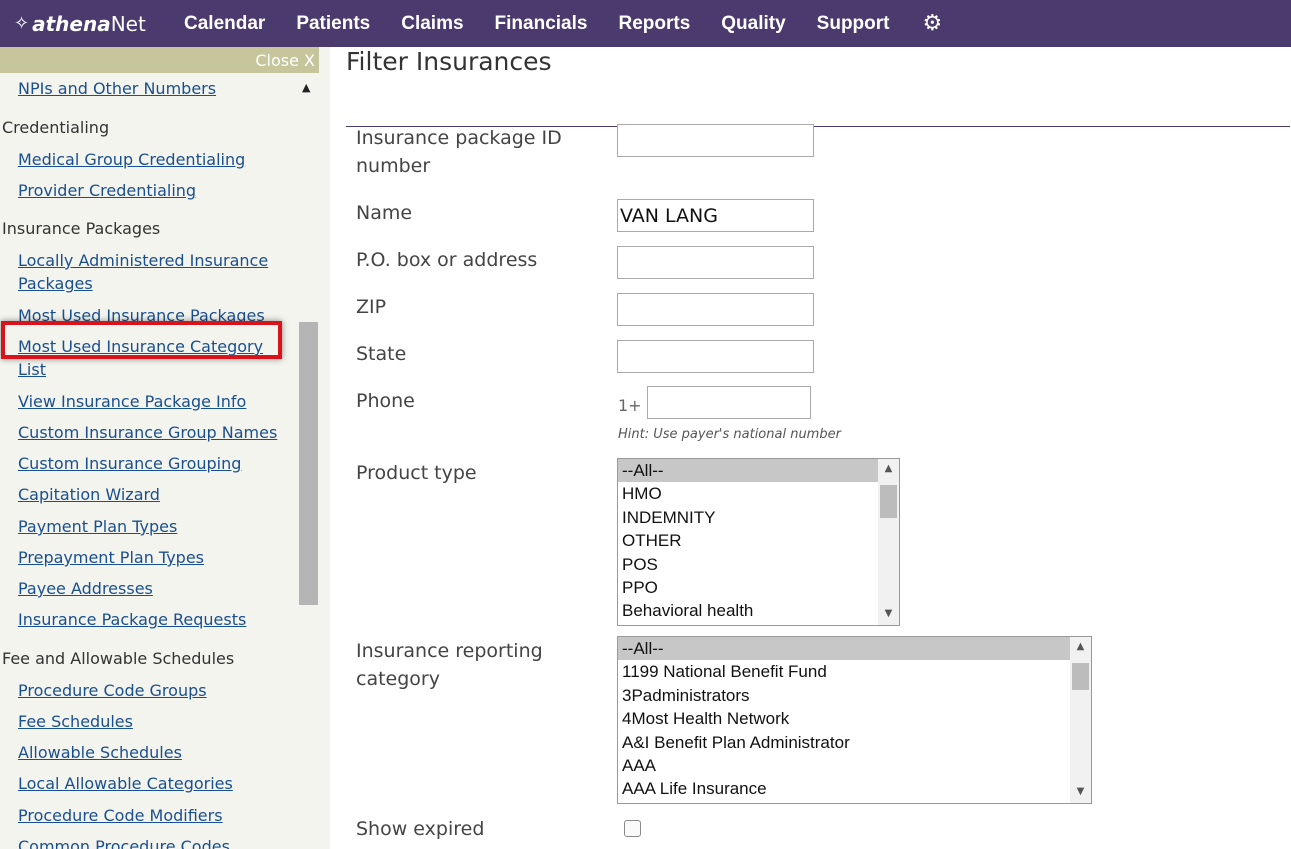 The height and width of the screenshot is (849, 1291). Describe the element at coordinates (150, 494) in the screenshot. I see `sidebar-item-capitation-wizard: Capitation Wizard` at that location.